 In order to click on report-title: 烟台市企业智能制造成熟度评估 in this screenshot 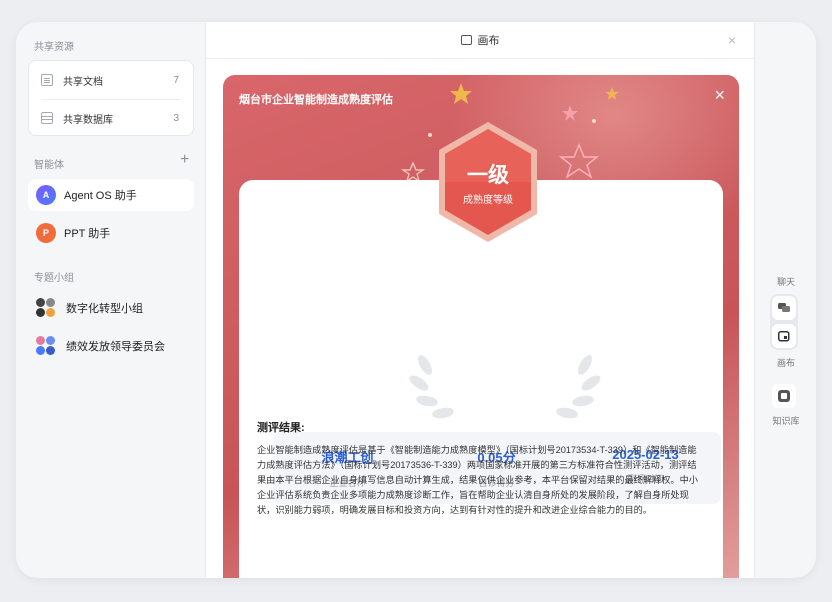, I will do `click(316, 100)`.